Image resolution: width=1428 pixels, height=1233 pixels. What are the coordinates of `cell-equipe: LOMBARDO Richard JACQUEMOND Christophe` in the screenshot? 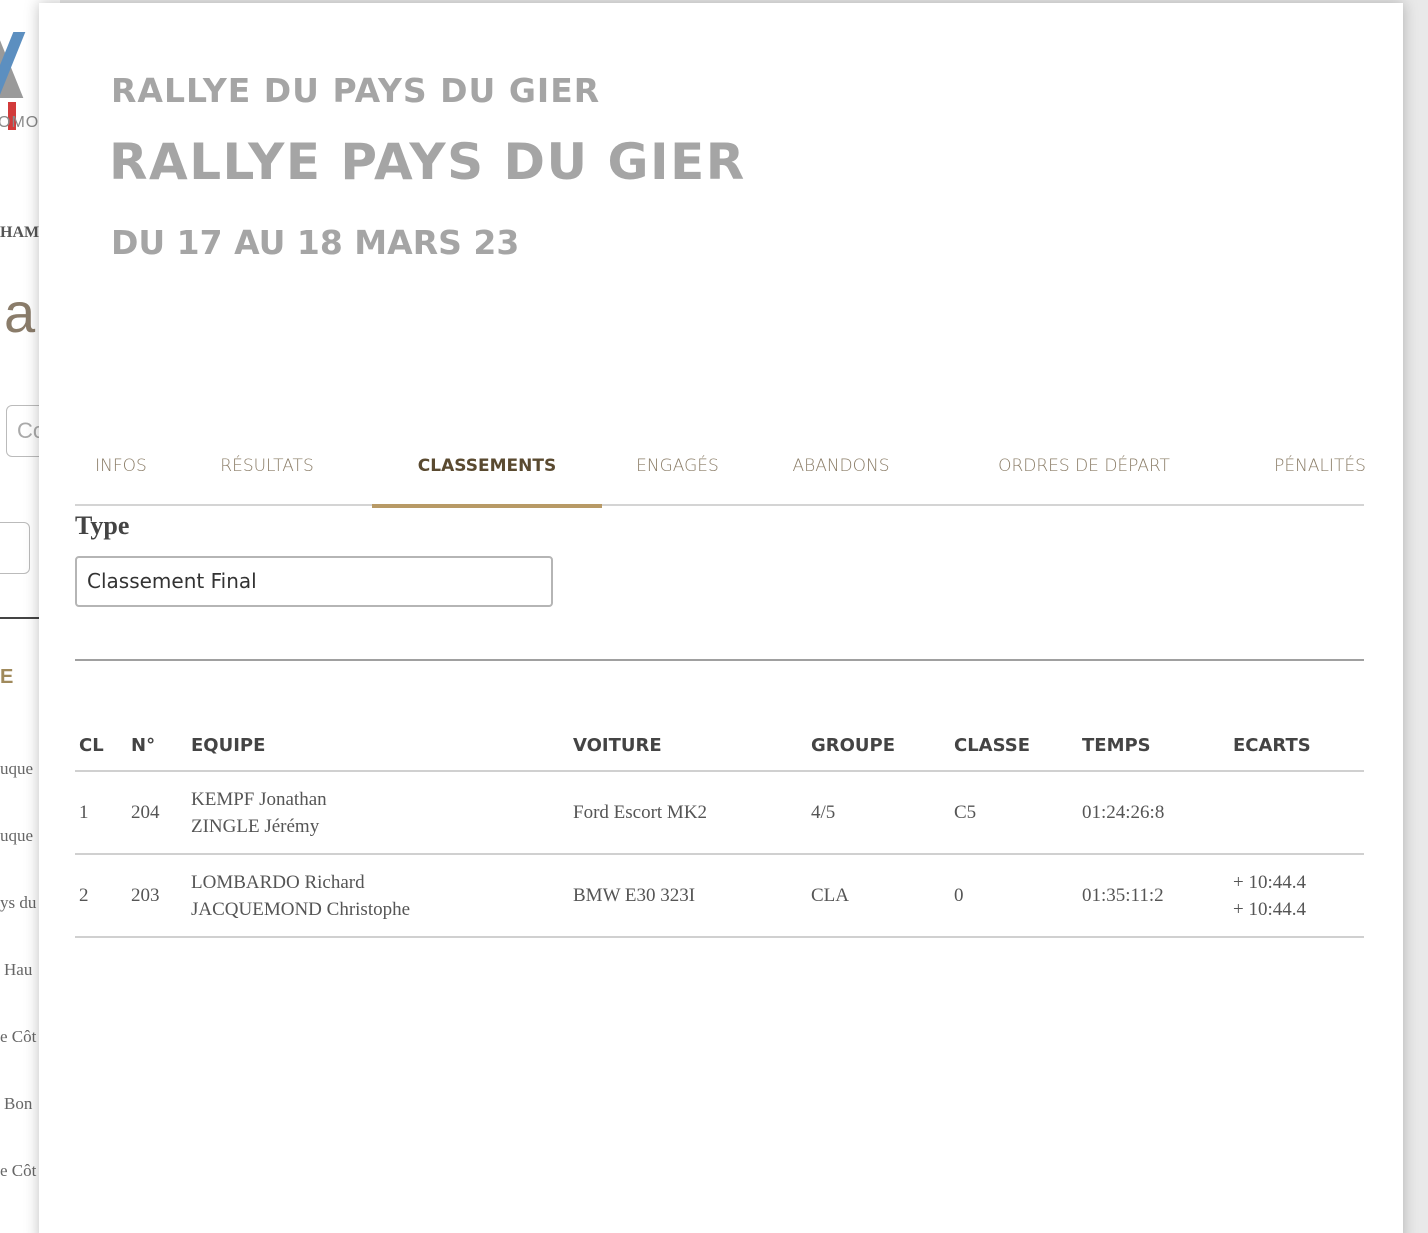 It's located at (378, 896).